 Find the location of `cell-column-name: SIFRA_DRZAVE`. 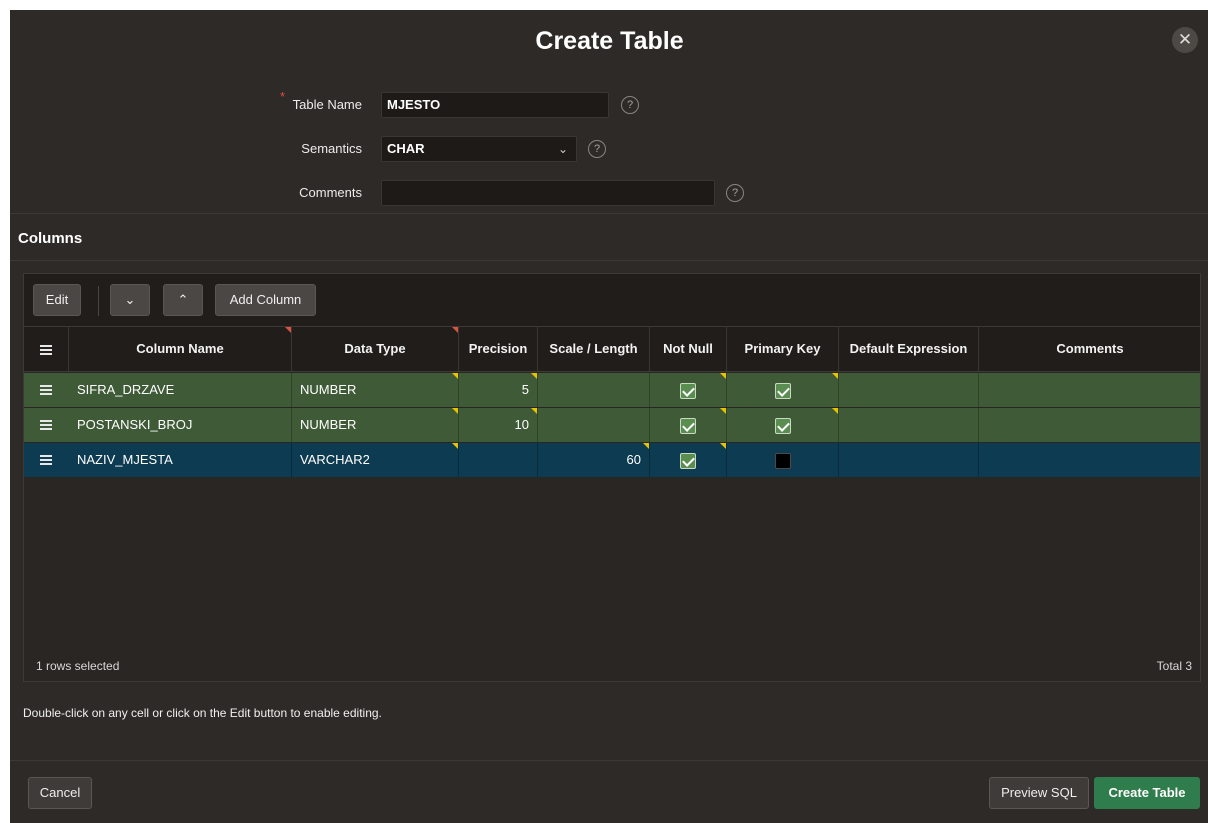

cell-column-name: SIFRA_DRZAVE is located at coordinates (180, 390).